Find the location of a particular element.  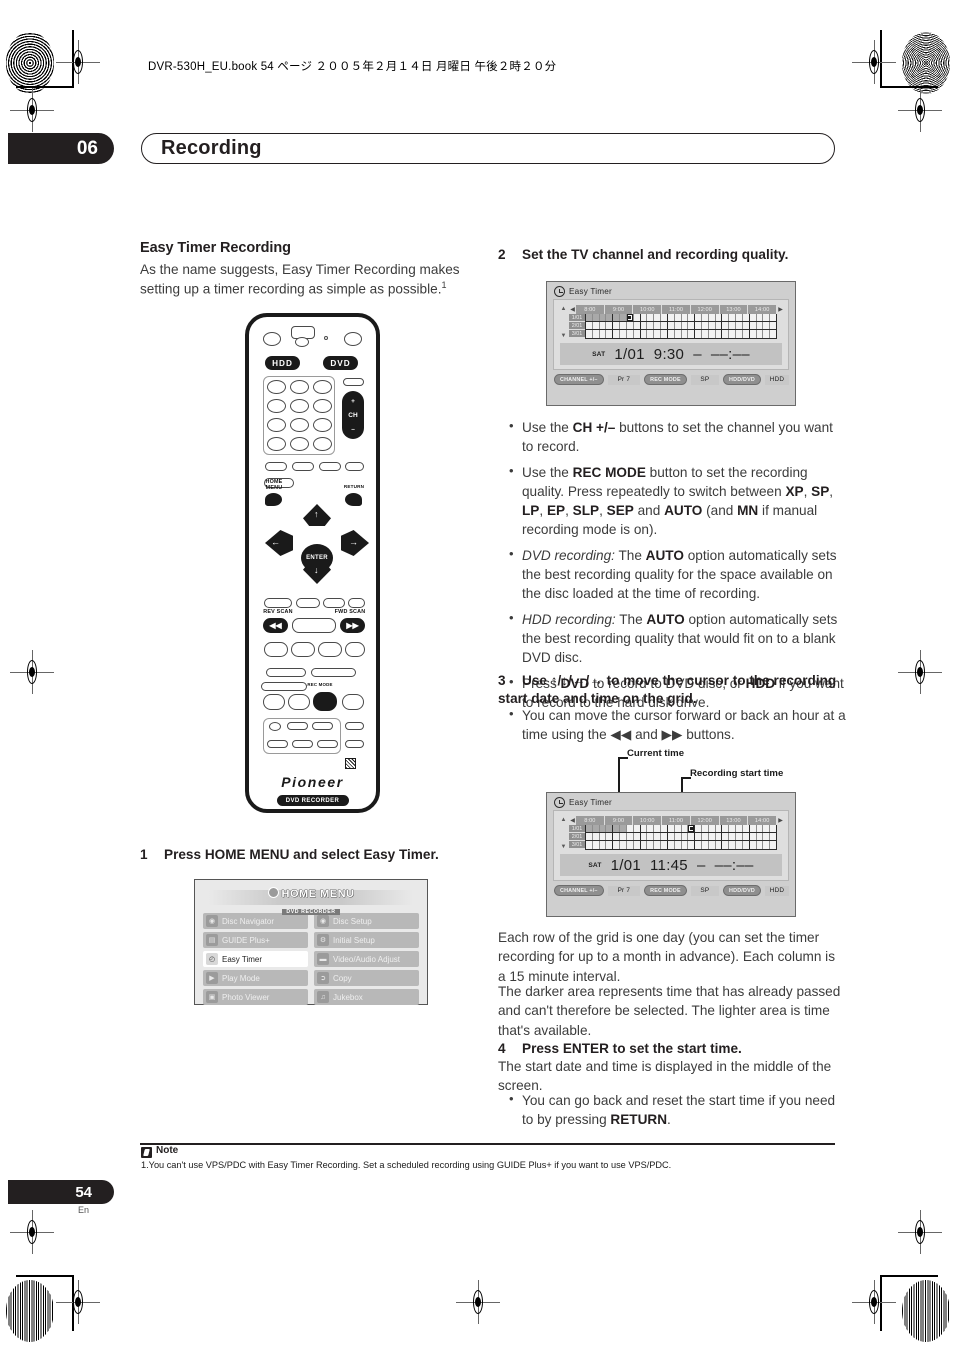

osd1-scroll-up-icon: ▲ is located at coordinates (564, 309).